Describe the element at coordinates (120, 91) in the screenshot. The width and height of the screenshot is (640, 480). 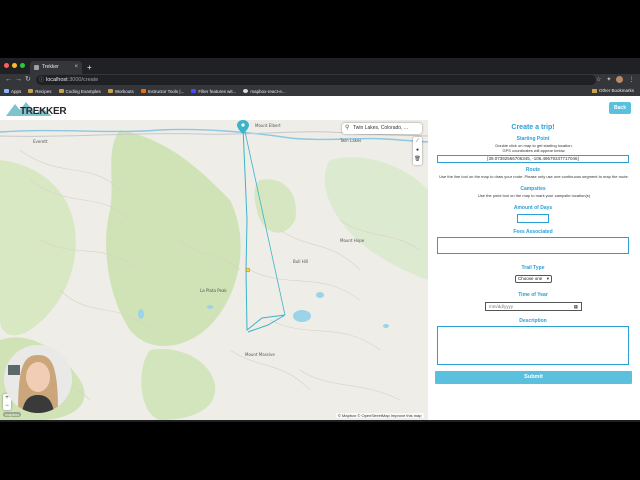
I see `bookmark-workouts: Workouts` at that location.